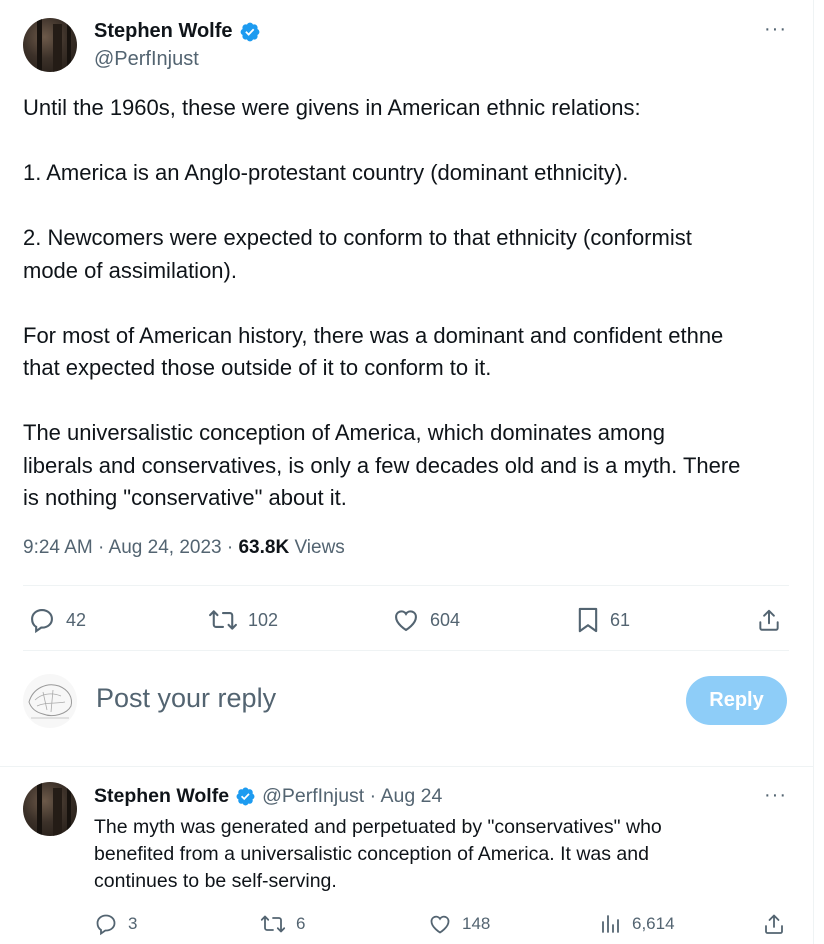 The height and width of the screenshot is (944, 824). I want to click on like-count: 148, so click(476, 923).